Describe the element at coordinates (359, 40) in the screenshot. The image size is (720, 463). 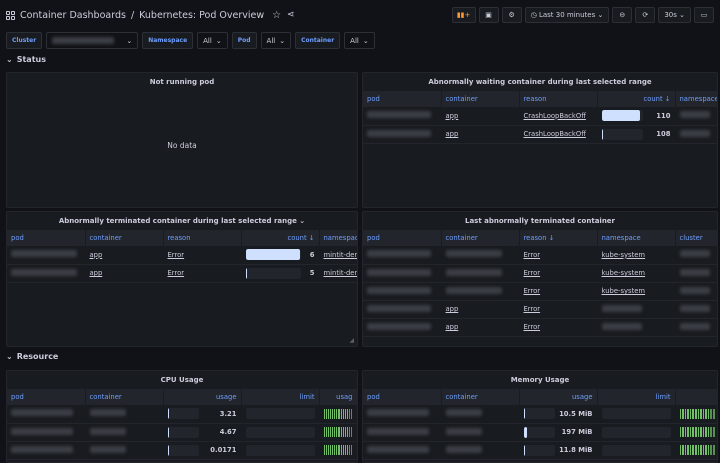
I see `container-select: All ⌄` at that location.